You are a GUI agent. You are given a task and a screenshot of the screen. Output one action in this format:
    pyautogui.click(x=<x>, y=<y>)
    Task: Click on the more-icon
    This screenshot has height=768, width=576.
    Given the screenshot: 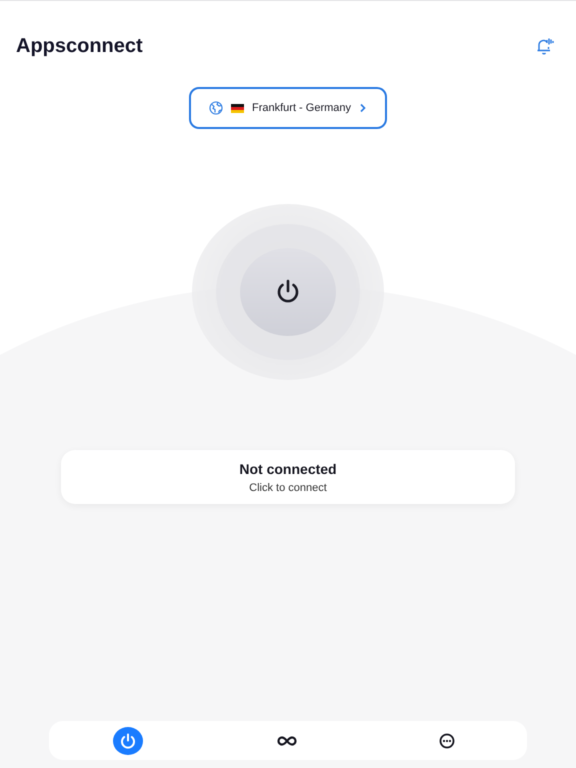 What is the action you would take?
    pyautogui.click(x=447, y=741)
    